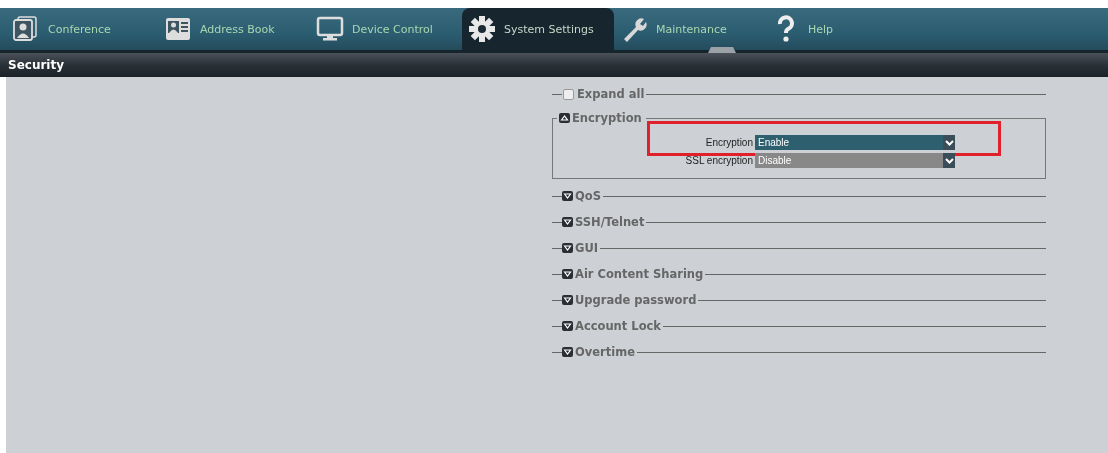  What do you see at coordinates (587, 248) in the screenshot?
I see `section-title: GUI` at bounding box center [587, 248].